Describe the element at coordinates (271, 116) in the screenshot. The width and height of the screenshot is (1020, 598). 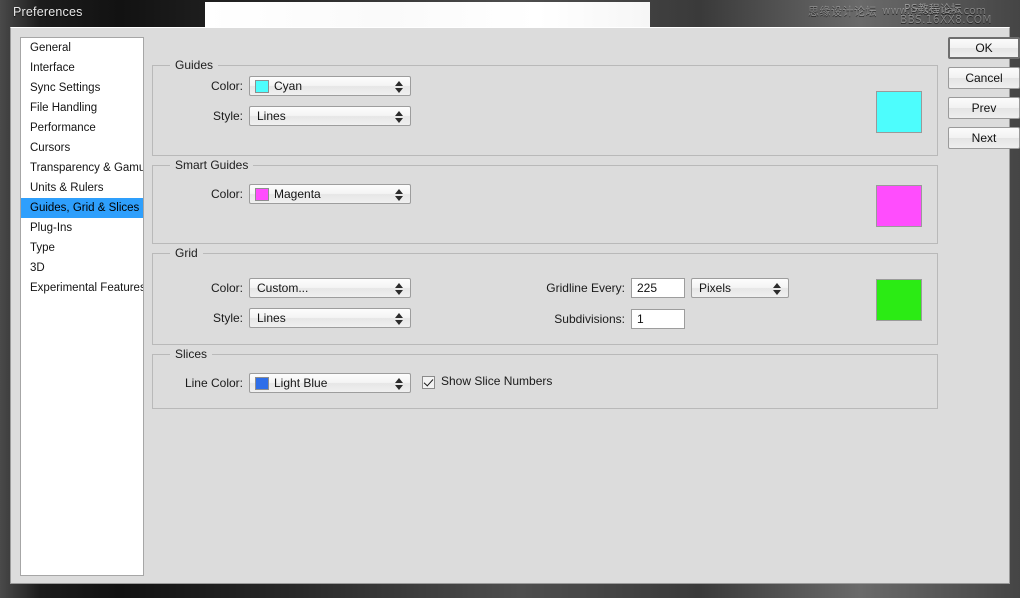
I see `guides-style-value: Lines` at that location.